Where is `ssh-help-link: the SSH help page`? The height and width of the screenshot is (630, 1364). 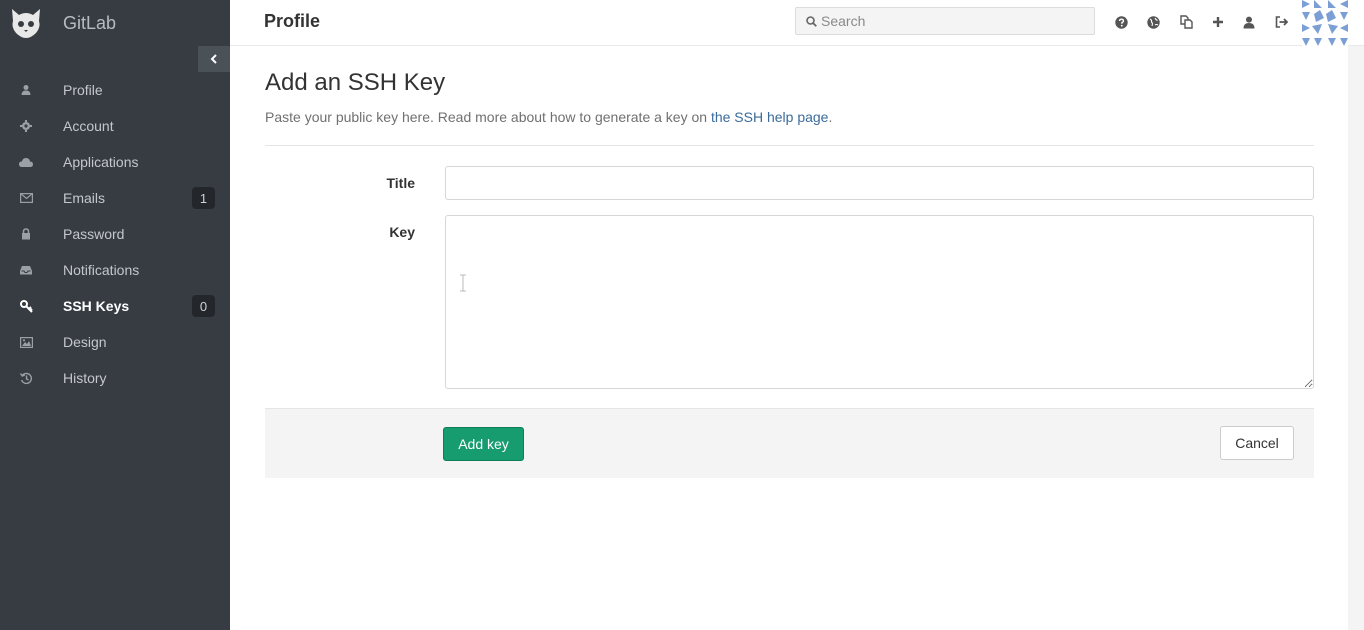
ssh-help-link: the SSH help page is located at coordinates (770, 117).